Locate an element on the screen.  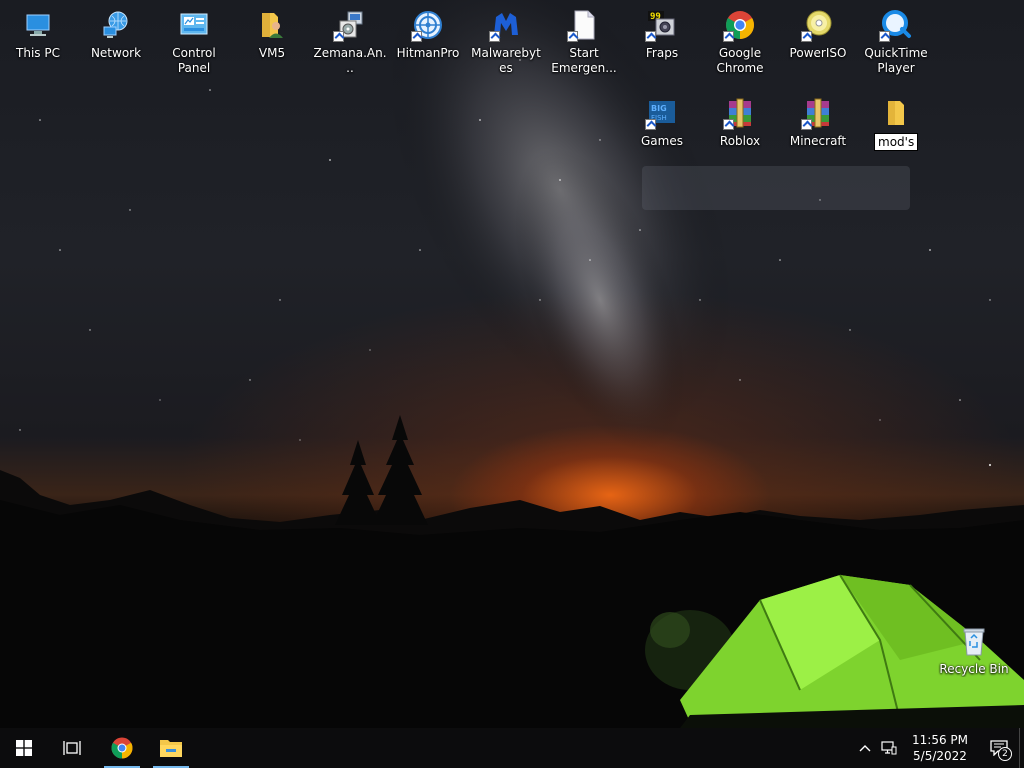
clock-date: 5/5/2022 is located at coordinates (940, 756).